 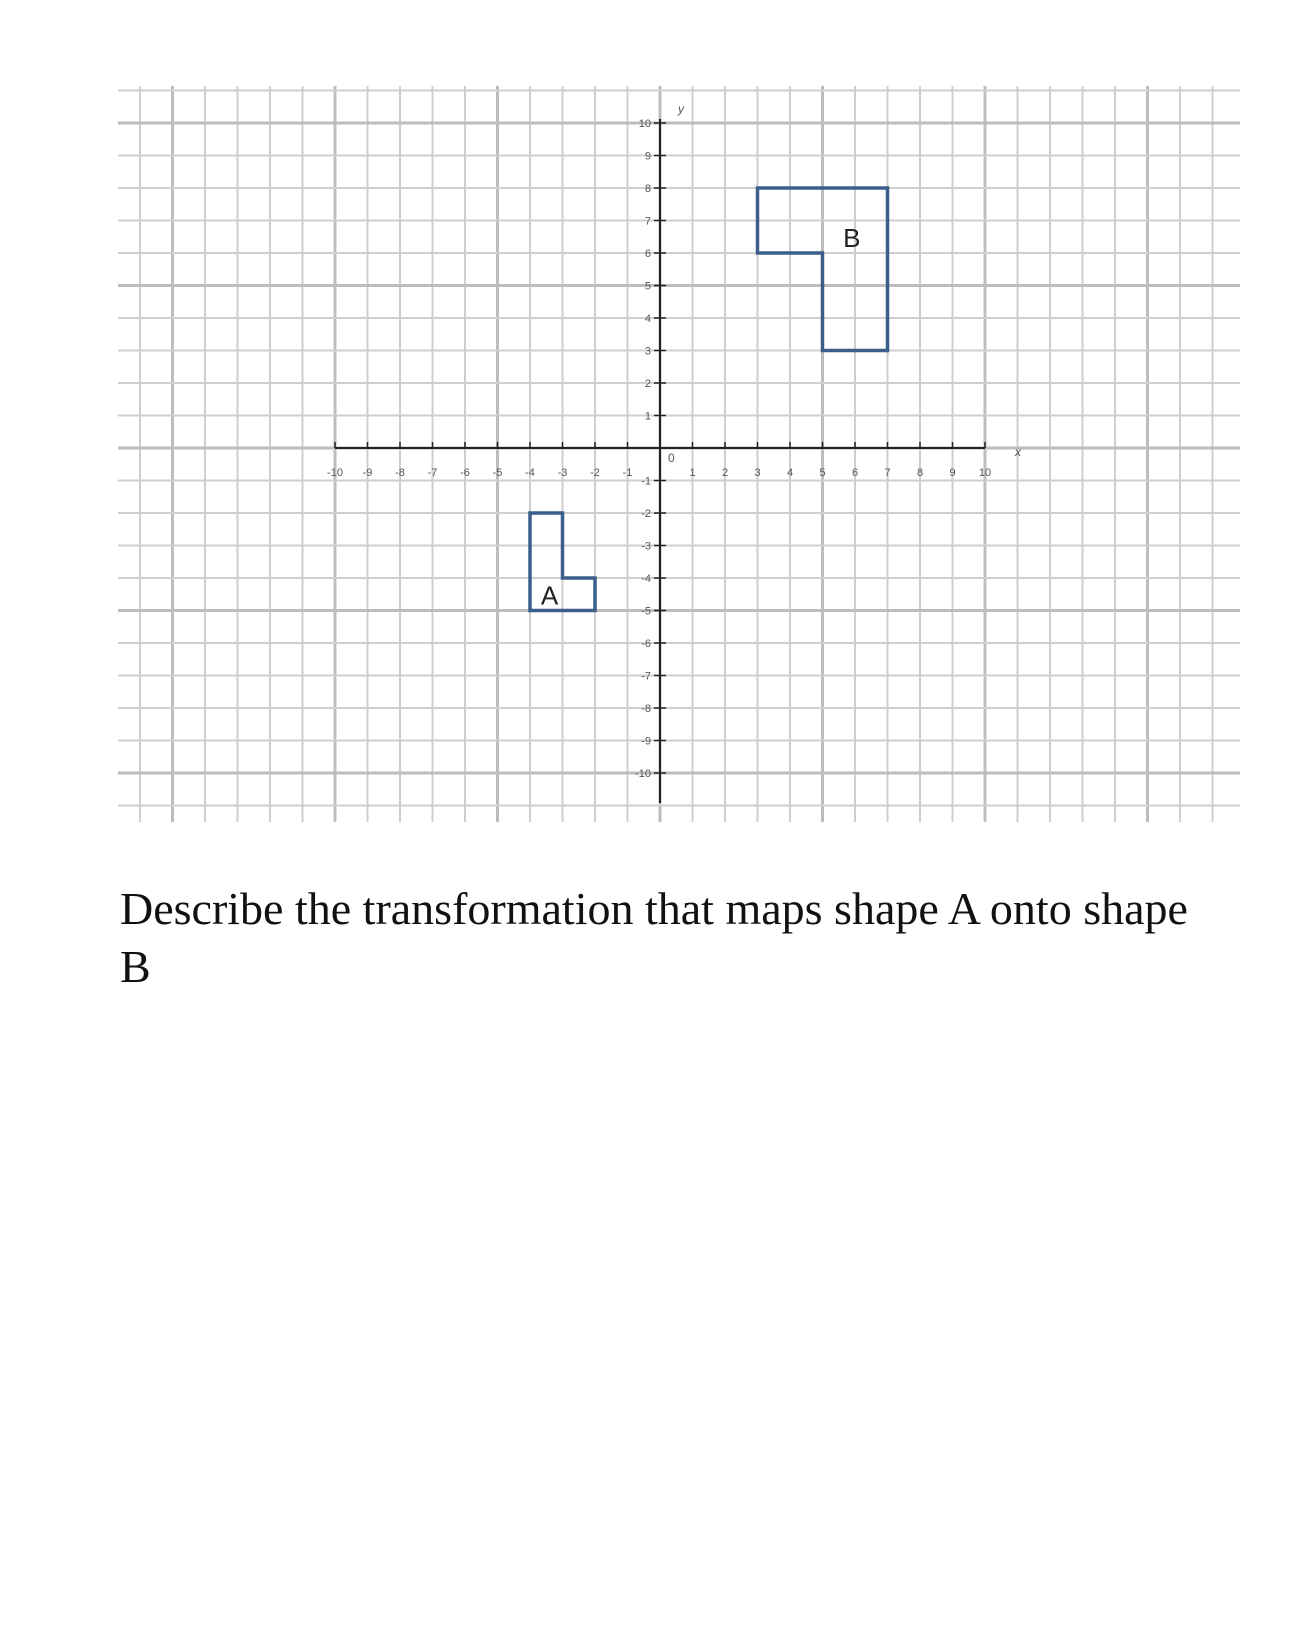 What do you see at coordinates (648, 189) in the screenshot?
I see `y-tick-label: 8` at bounding box center [648, 189].